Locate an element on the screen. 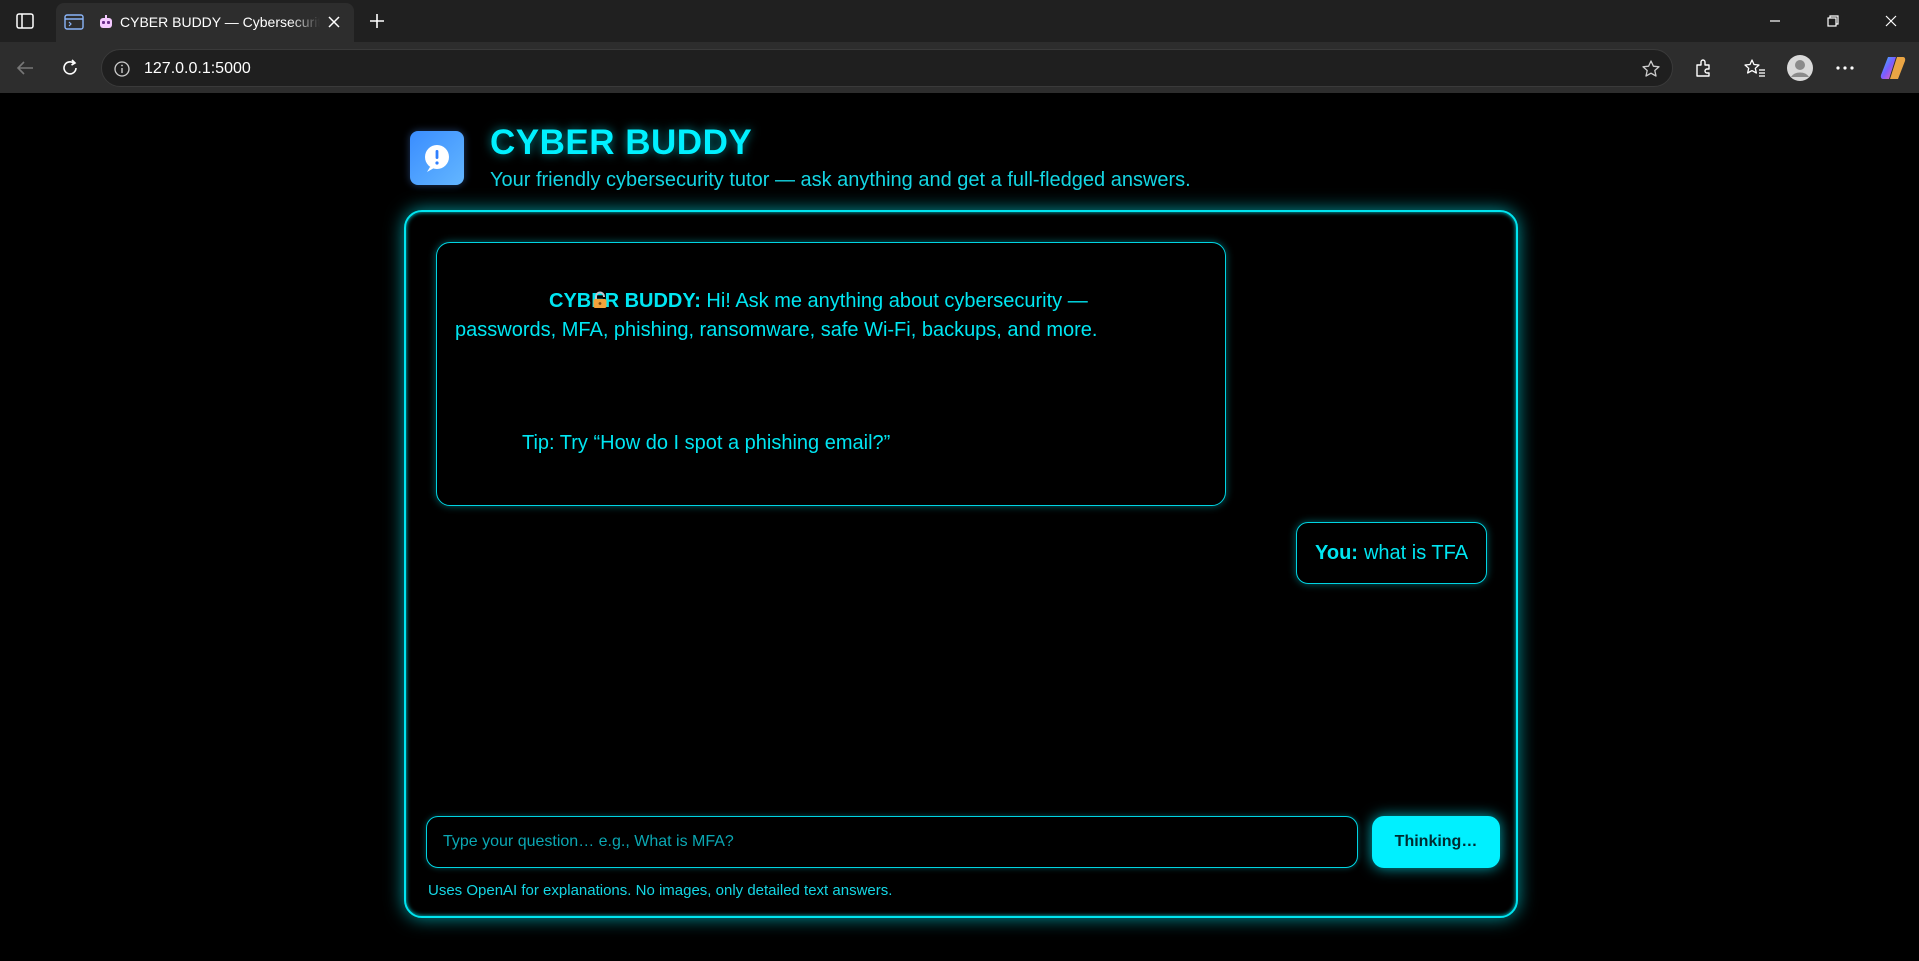 The image size is (1919, 961). lock-icon is located at coordinates (565, 298).